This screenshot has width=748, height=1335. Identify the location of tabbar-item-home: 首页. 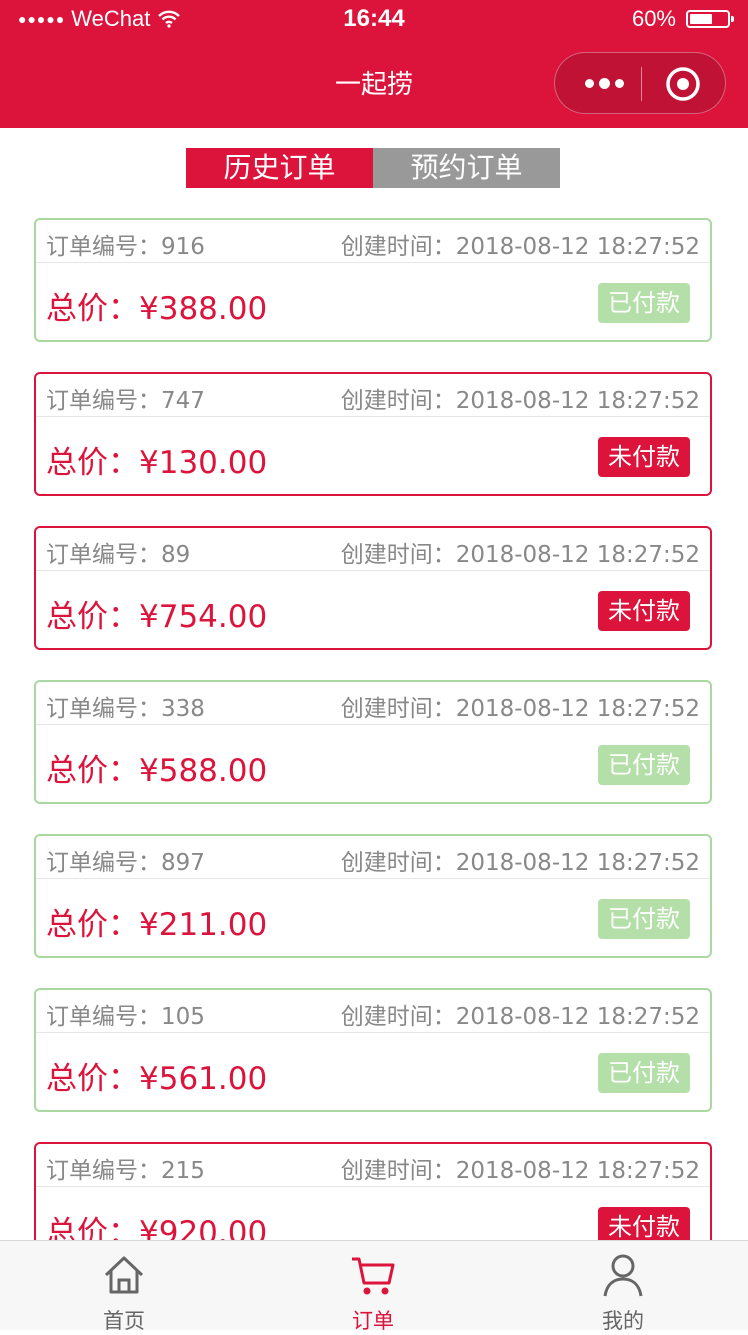
(124, 1287).